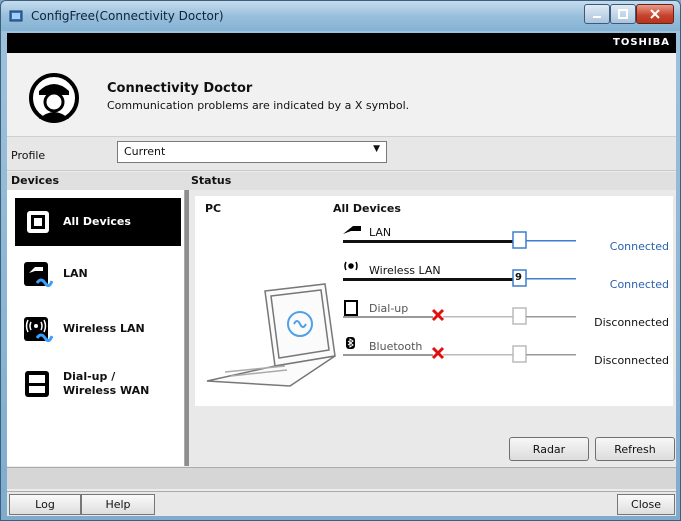 The height and width of the screenshot is (521, 681). Describe the element at coordinates (127, 16) in the screenshot. I see `window-title: ConfigFree(Connectivity Doctor)` at that location.